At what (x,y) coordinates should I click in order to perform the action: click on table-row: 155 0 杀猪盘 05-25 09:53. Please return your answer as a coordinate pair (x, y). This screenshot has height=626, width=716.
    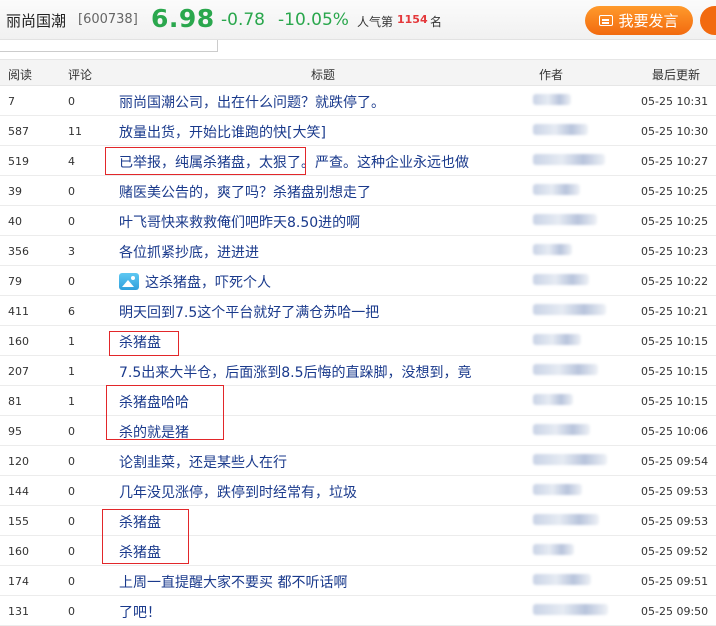
    Looking at the image, I should click on (358, 521).